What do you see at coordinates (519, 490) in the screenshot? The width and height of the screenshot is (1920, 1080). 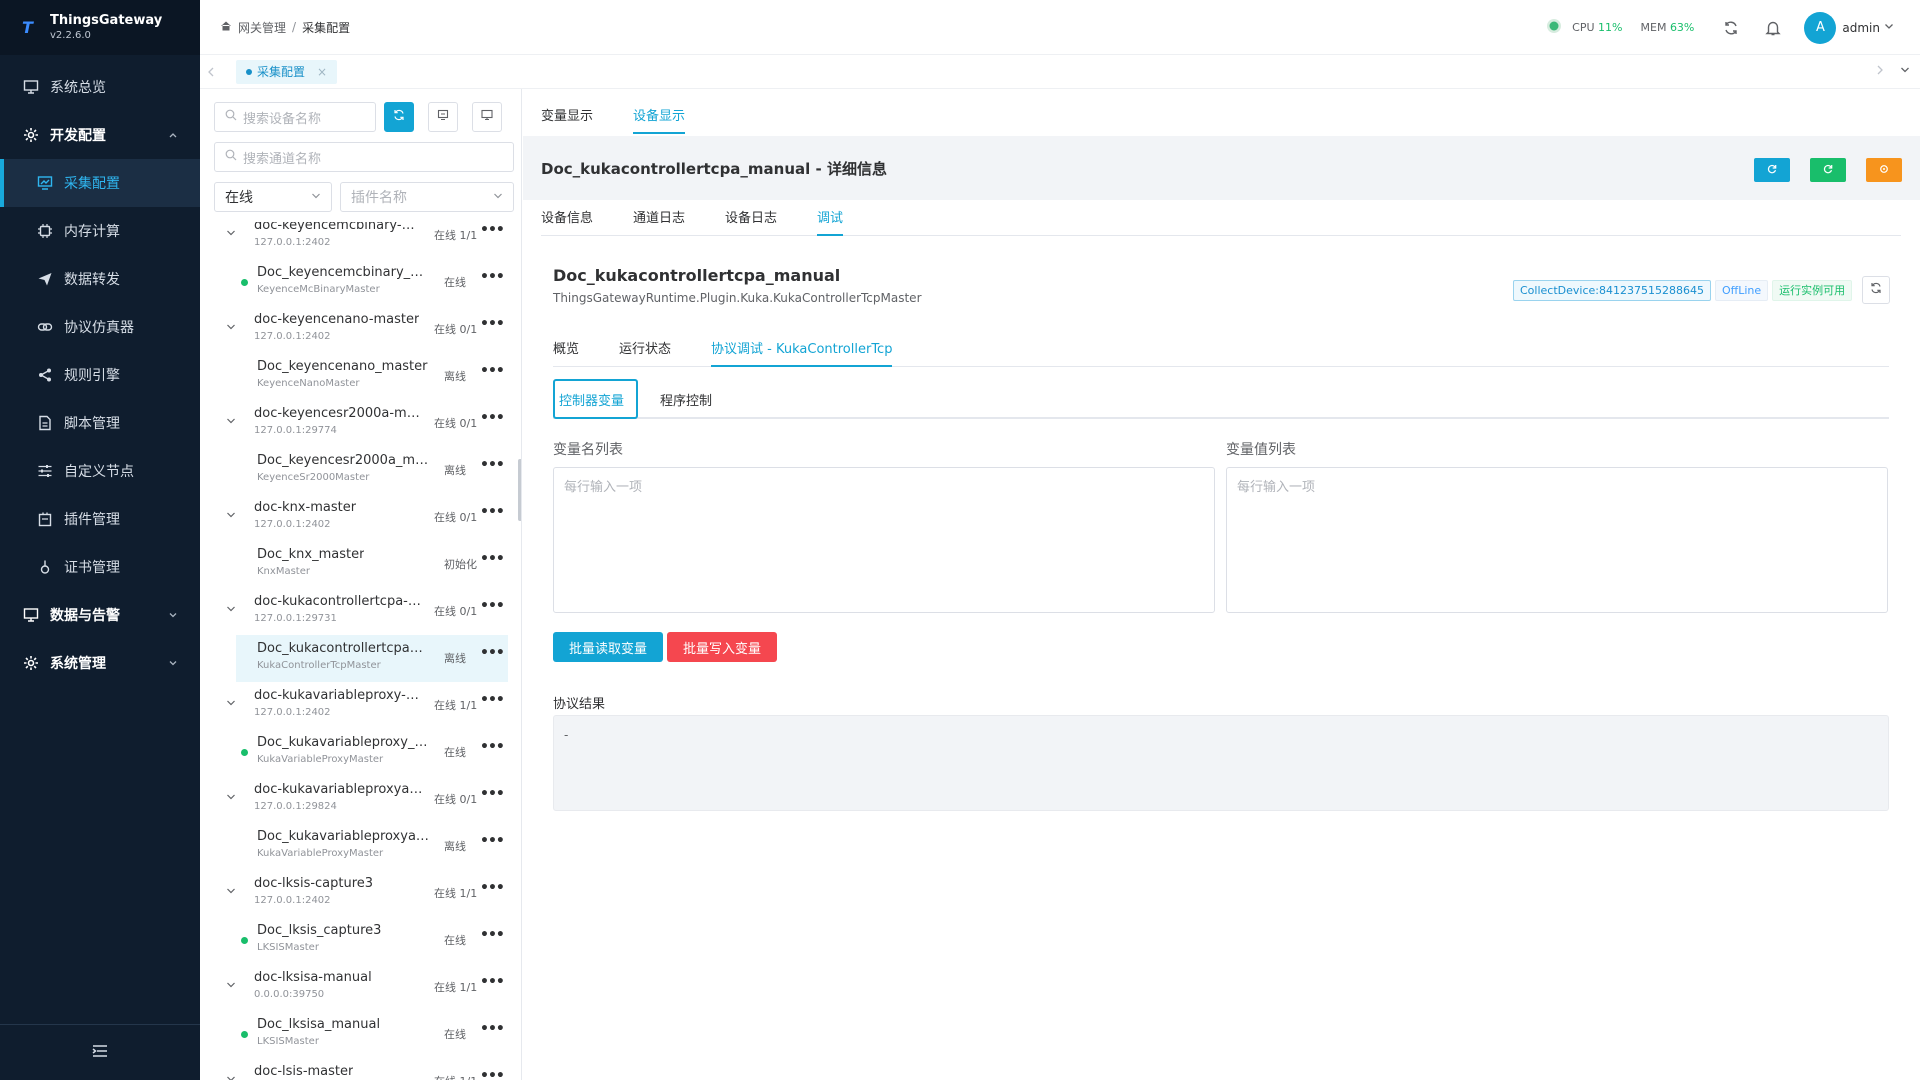 I see `tree-scrollbar` at bounding box center [519, 490].